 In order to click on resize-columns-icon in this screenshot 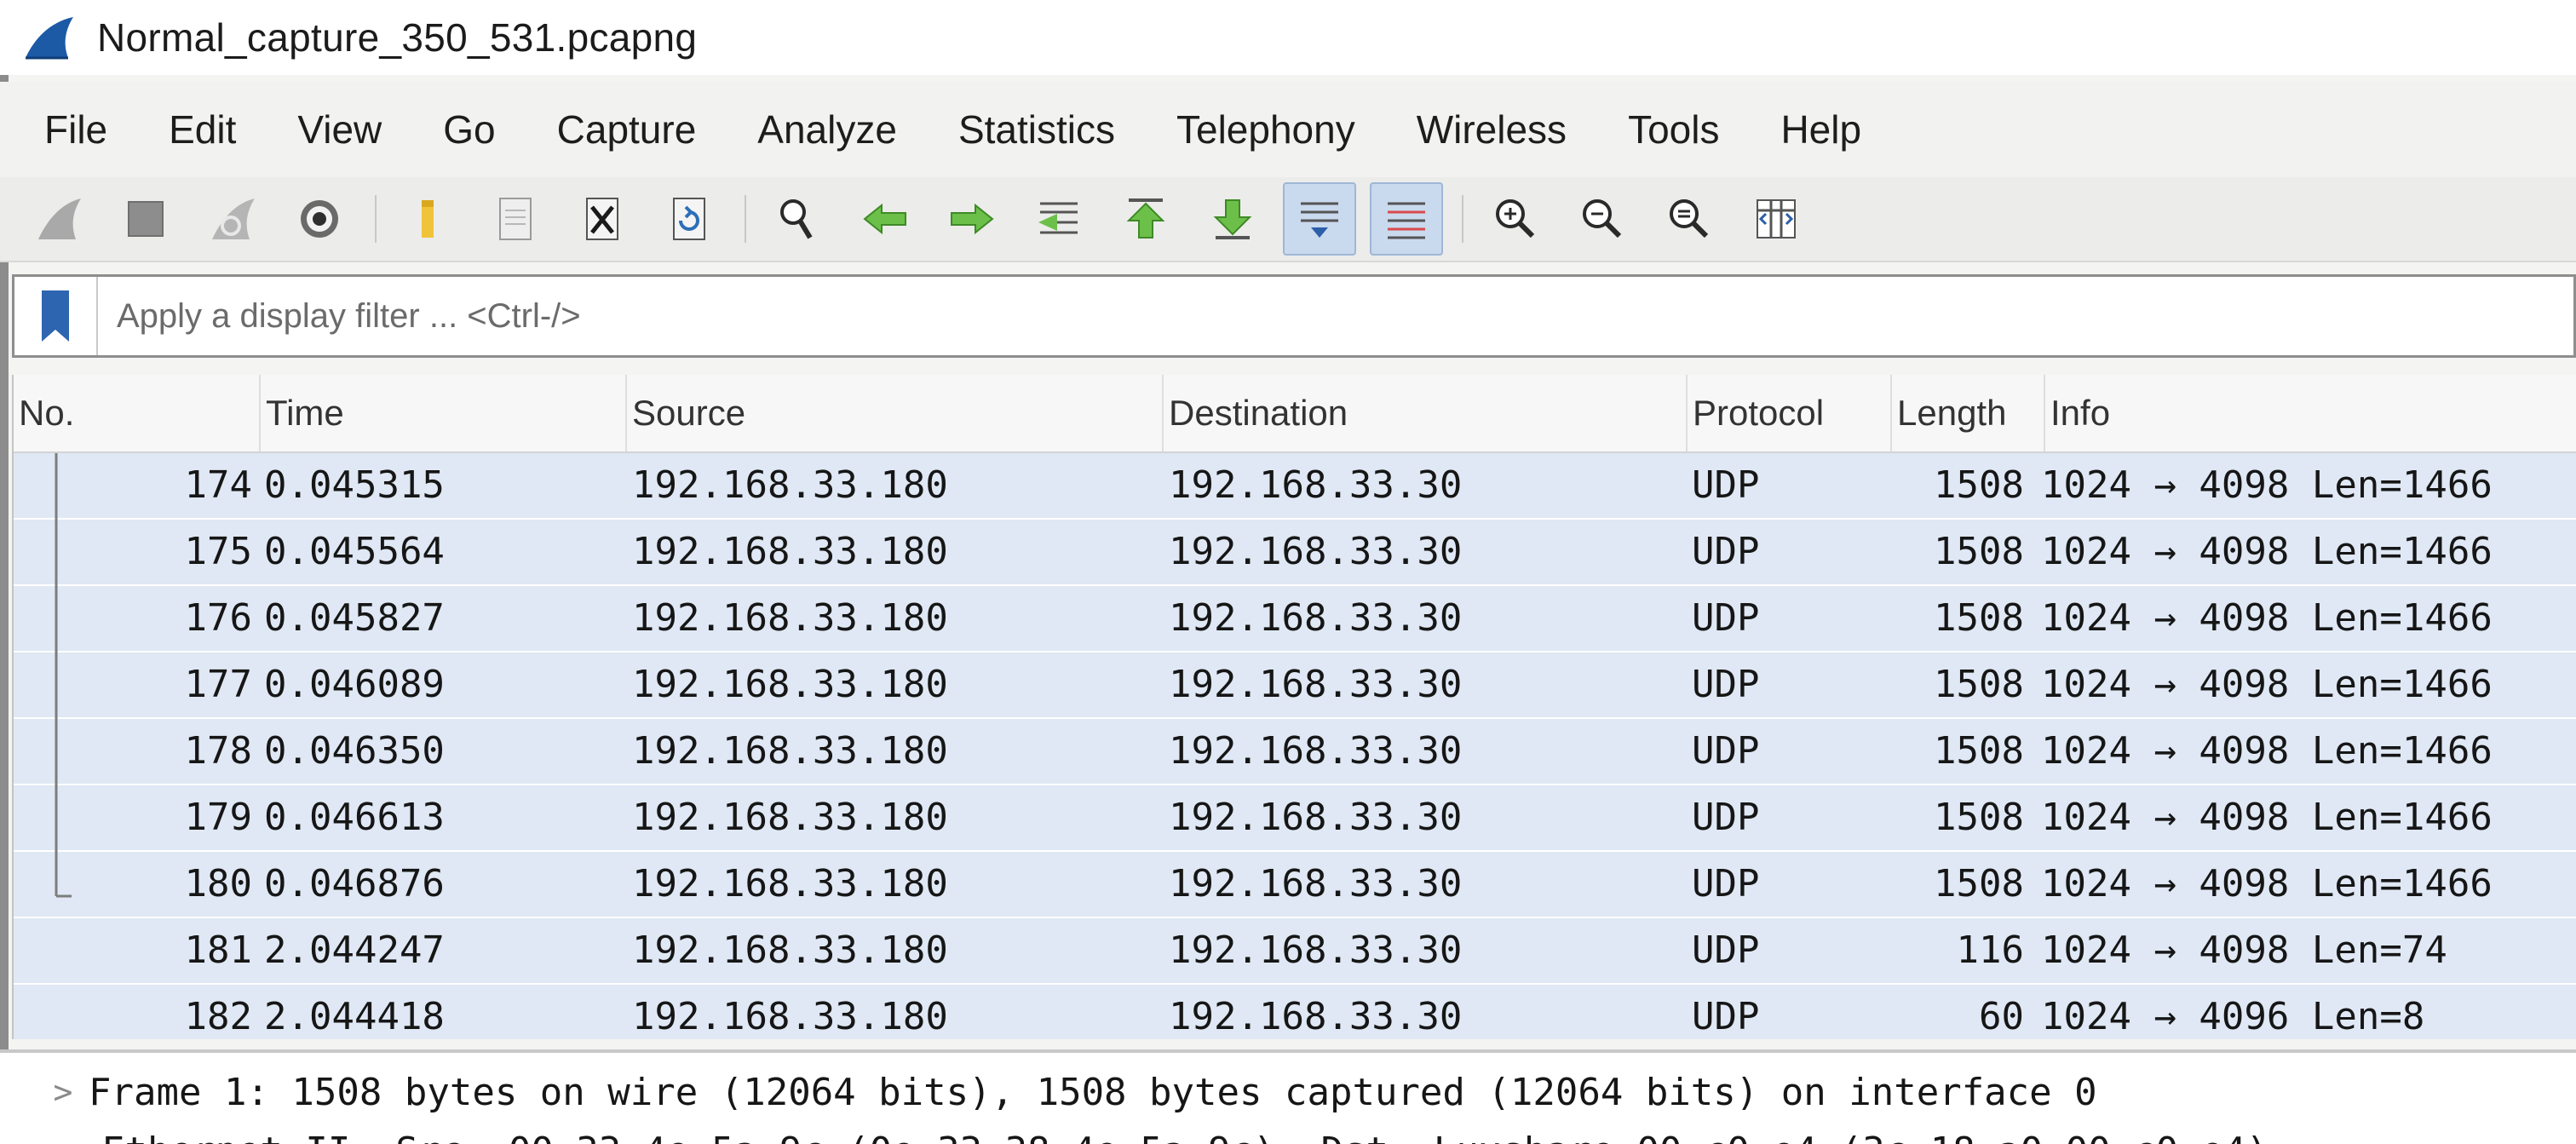, I will do `click(1776, 219)`.